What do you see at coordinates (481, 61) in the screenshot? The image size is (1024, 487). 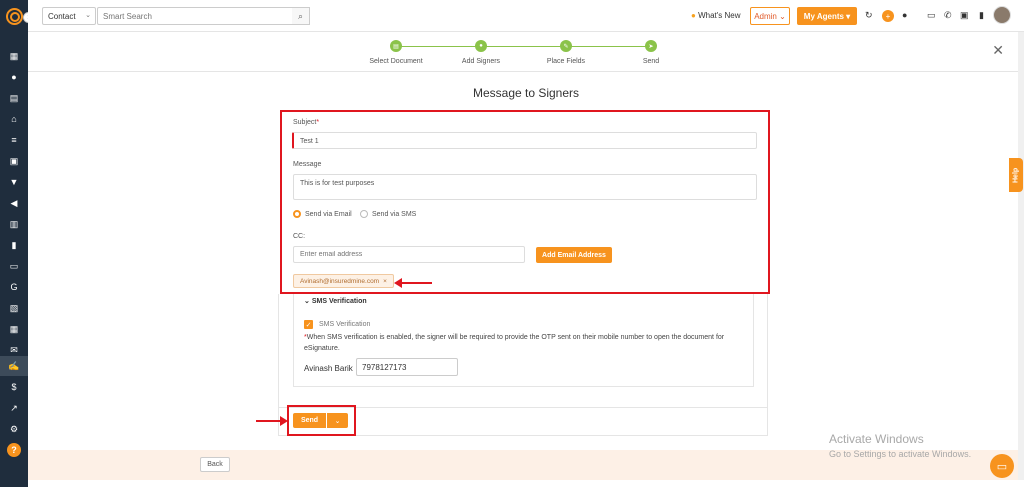 I see `step-label: Add Signers` at bounding box center [481, 61].